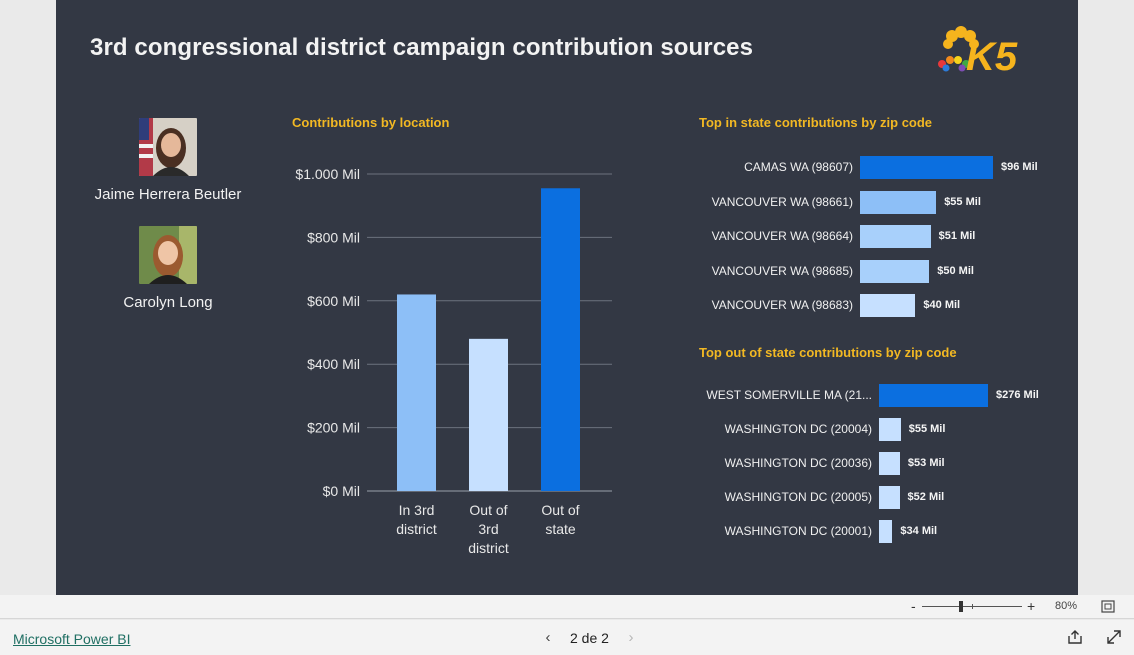  I want to click on candidate-1: Jaime Herrera Beutler, so click(168, 160).